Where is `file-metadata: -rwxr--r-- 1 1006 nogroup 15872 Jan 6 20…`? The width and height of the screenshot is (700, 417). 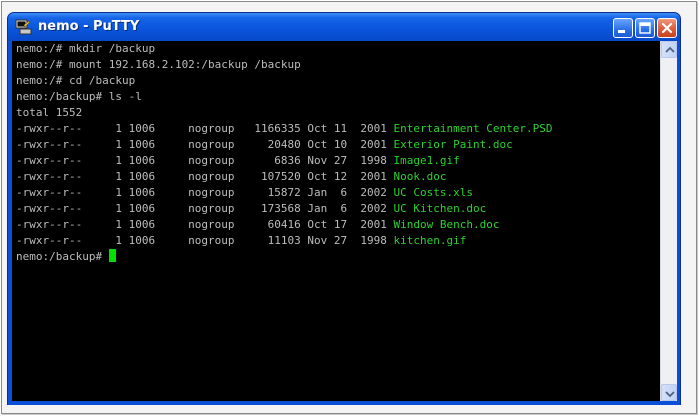
file-metadata: -rwxr--r-- 1 1006 nogroup 15872 Jan 6 20… is located at coordinates (205, 192).